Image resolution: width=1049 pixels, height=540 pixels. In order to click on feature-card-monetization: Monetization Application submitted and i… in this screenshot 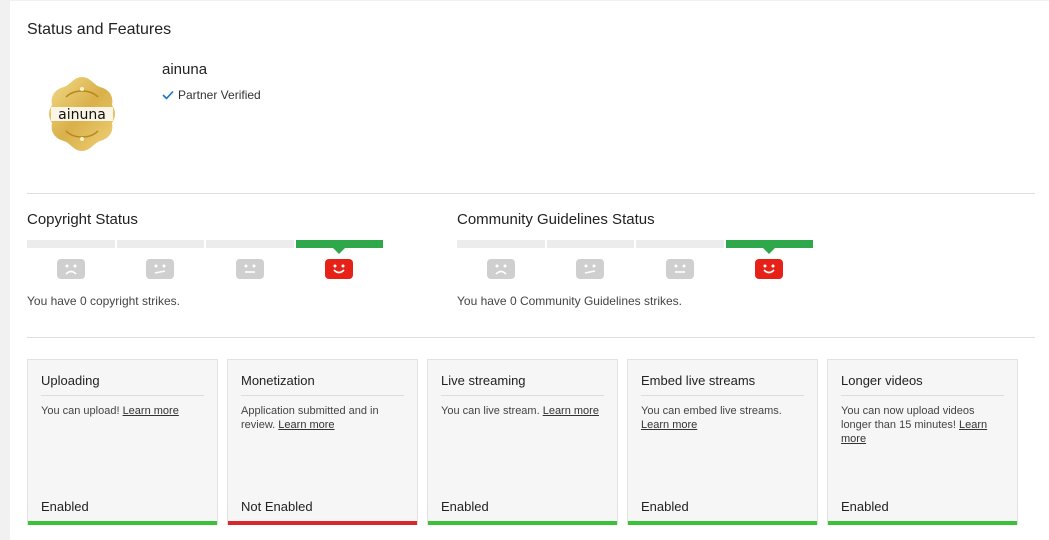, I will do `click(322, 442)`.